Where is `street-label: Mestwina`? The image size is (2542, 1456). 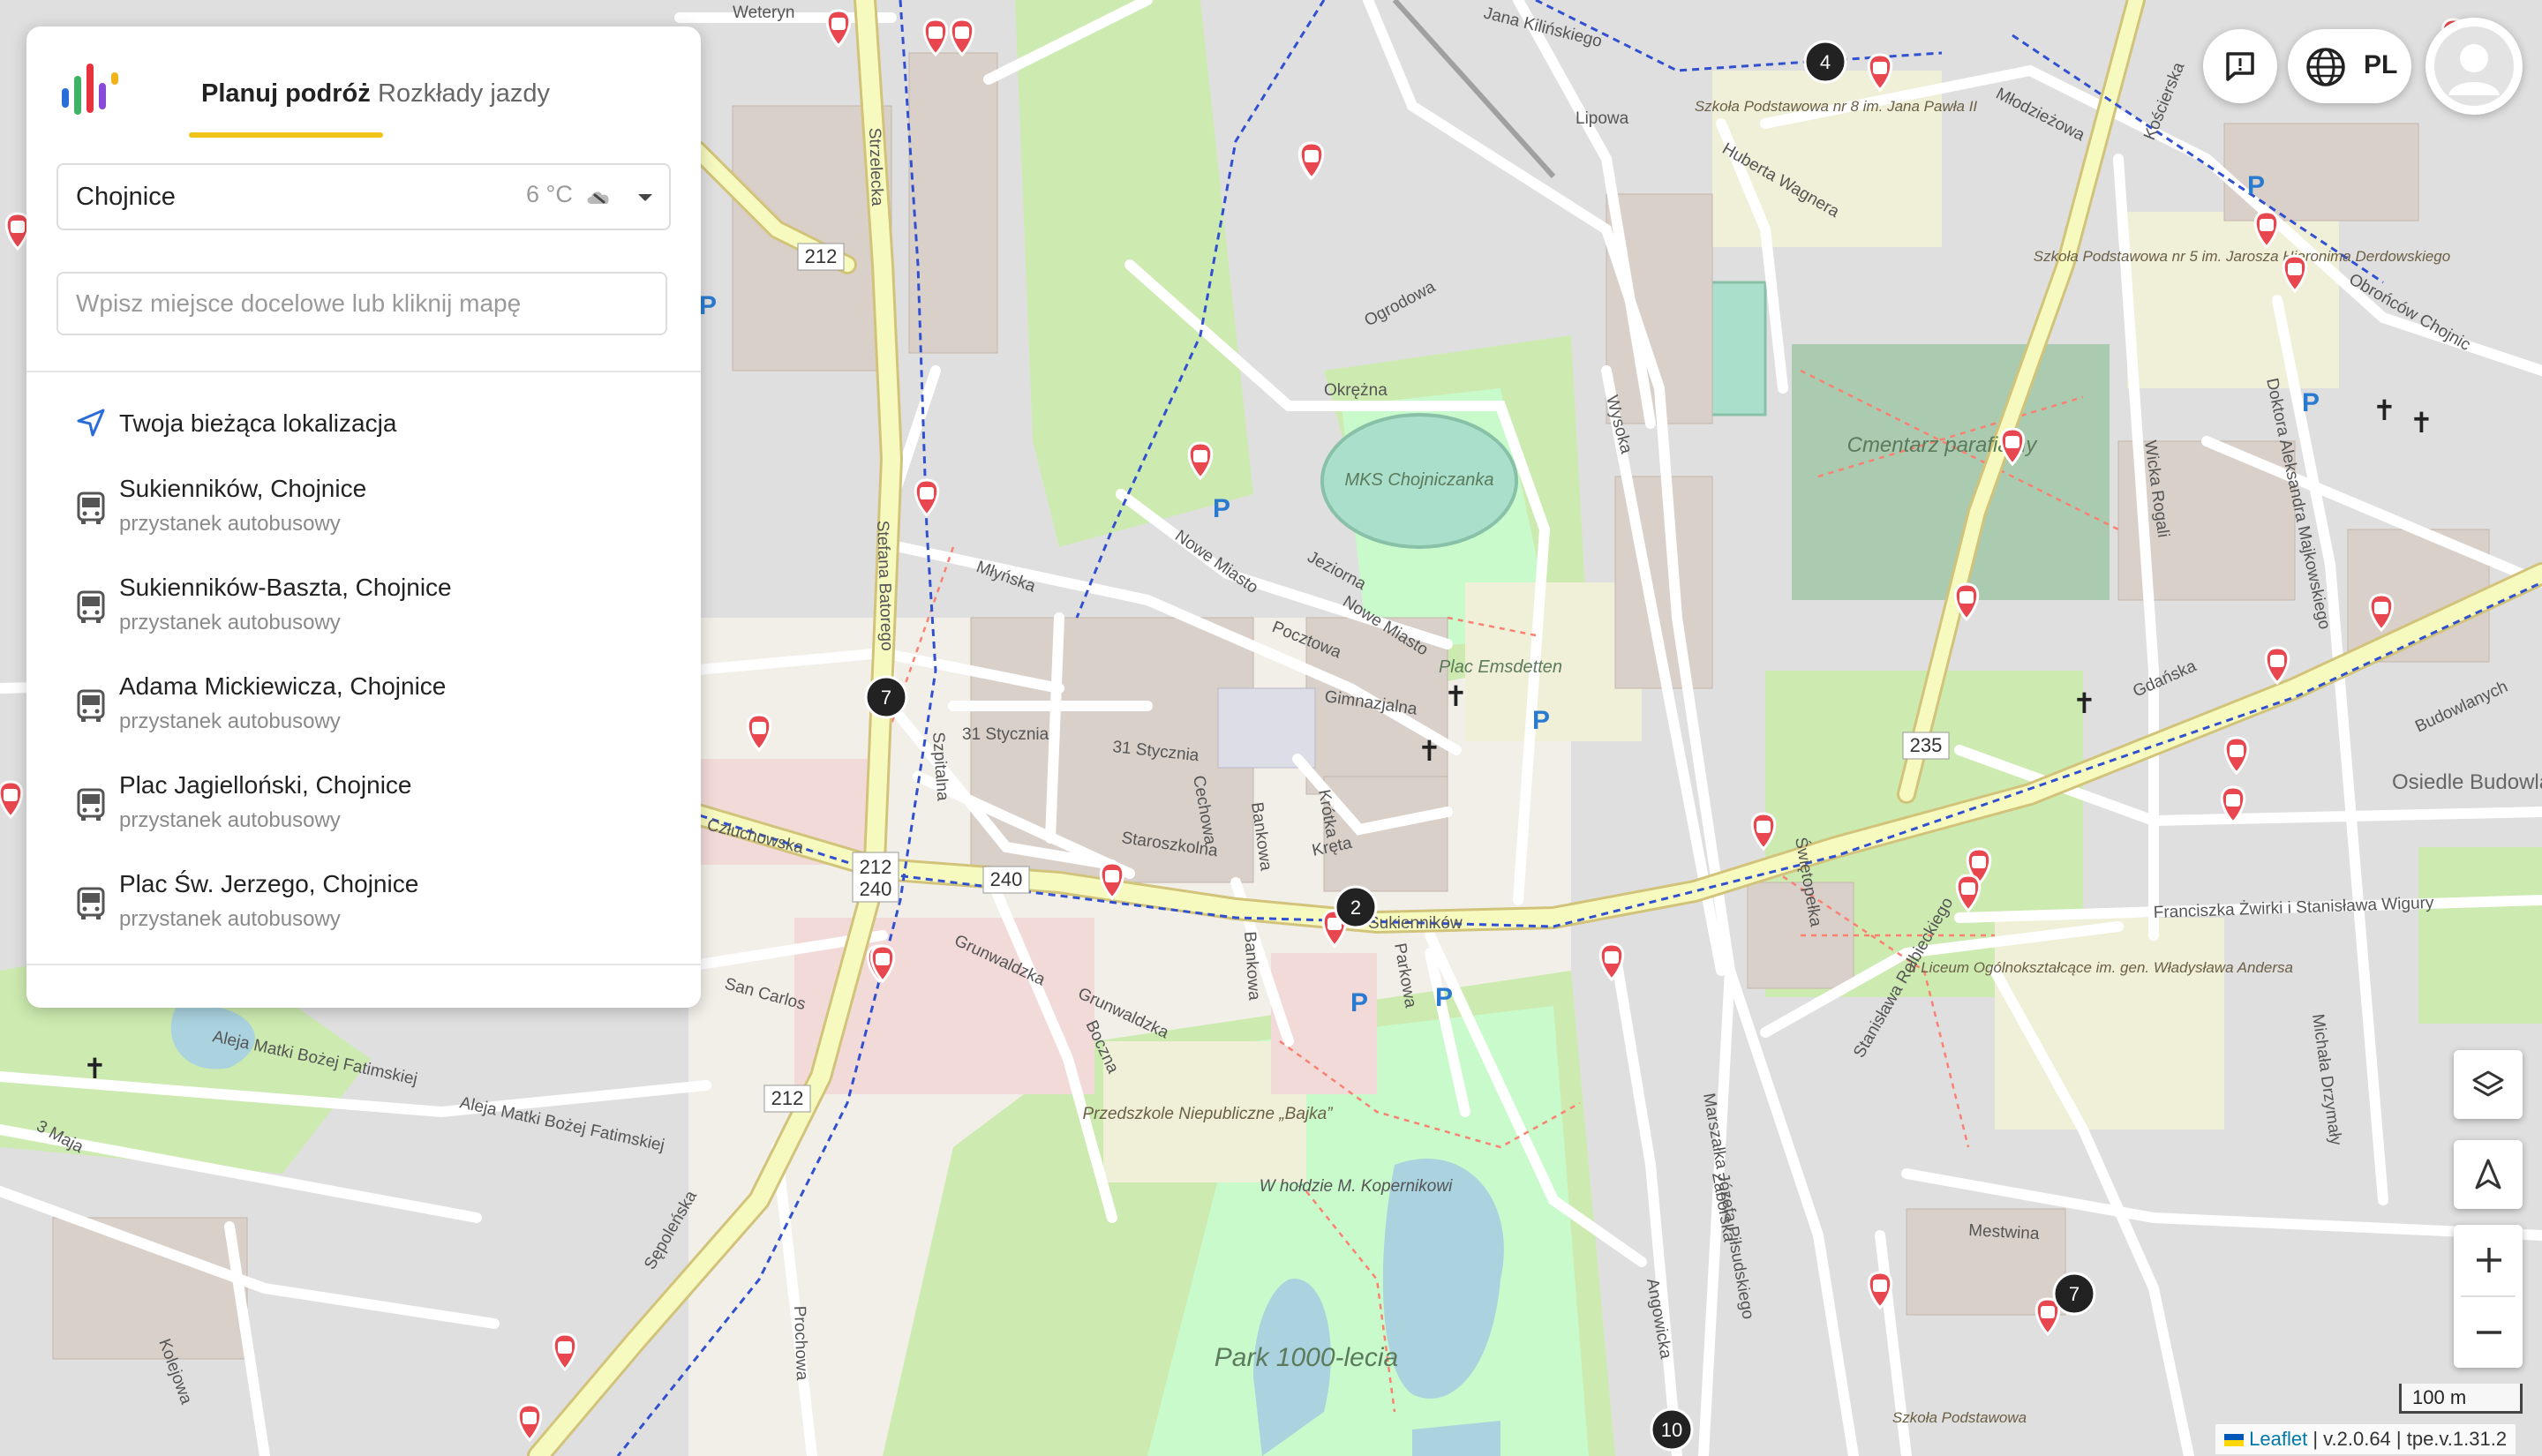 street-label: Mestwina is located at coordinates (2004, 1232).